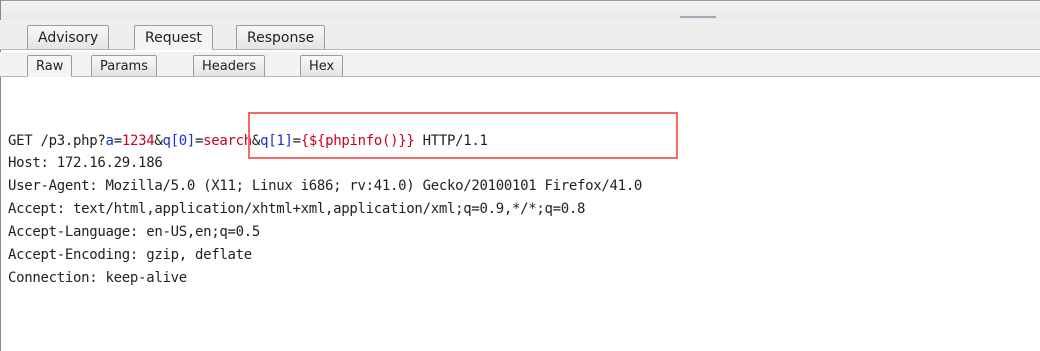 The width and height of the screenshot is (1040, 351). Describe the element at coordinates (451, 141) in the screenshot. I see `request-protocol: HTTP/1.1` at that location.